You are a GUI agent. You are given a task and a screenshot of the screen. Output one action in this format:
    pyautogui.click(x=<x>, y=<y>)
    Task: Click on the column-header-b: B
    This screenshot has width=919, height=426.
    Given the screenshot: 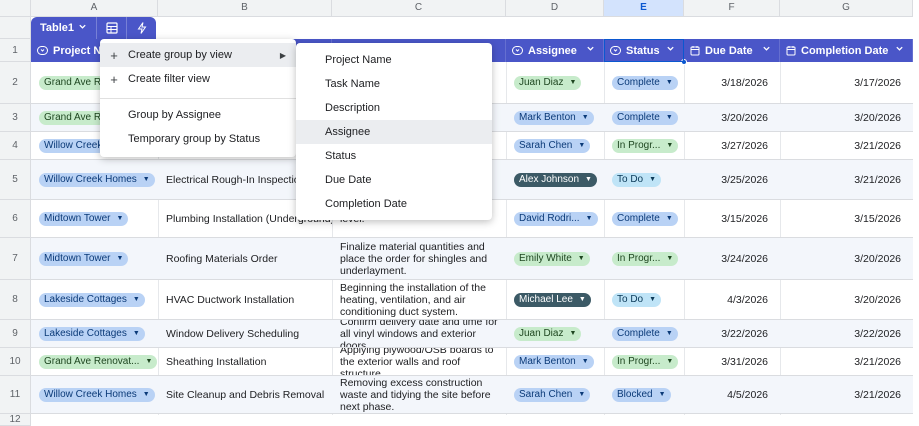 What is the action you would take?
    pyautogui.click(x=245, y=8)
    